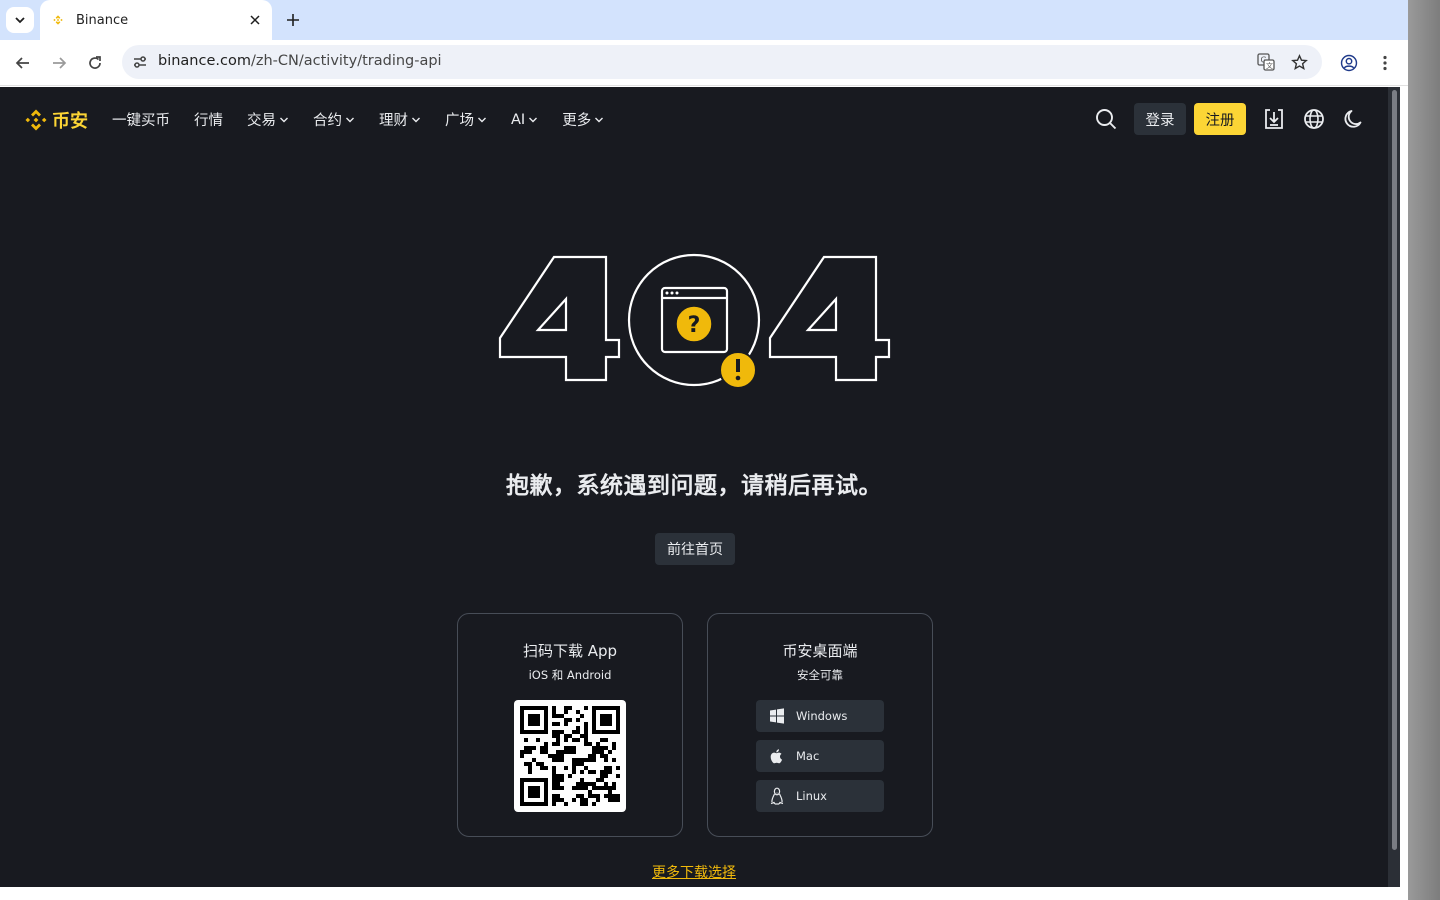 Image resolution: width=1440 pixels, height=900 pixels. I want to click on windows-download-button: Windows, so click(820, 716).